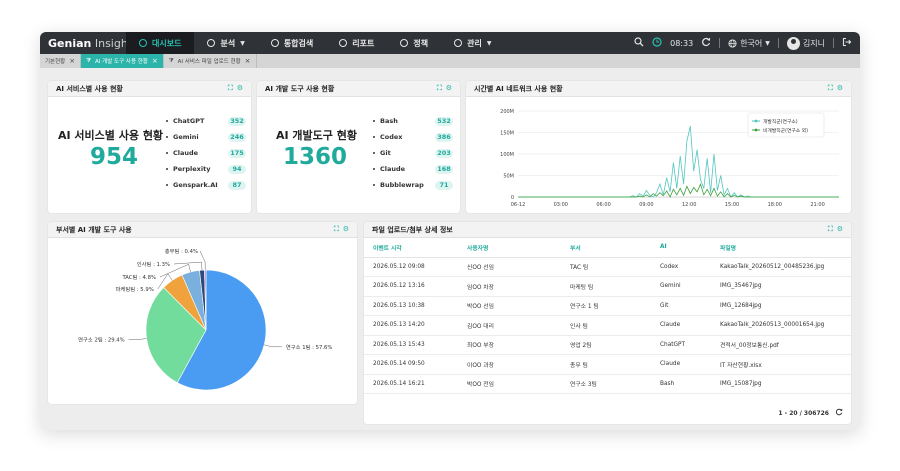  I want to click on item-count-badge: 175, so click(237, 153).